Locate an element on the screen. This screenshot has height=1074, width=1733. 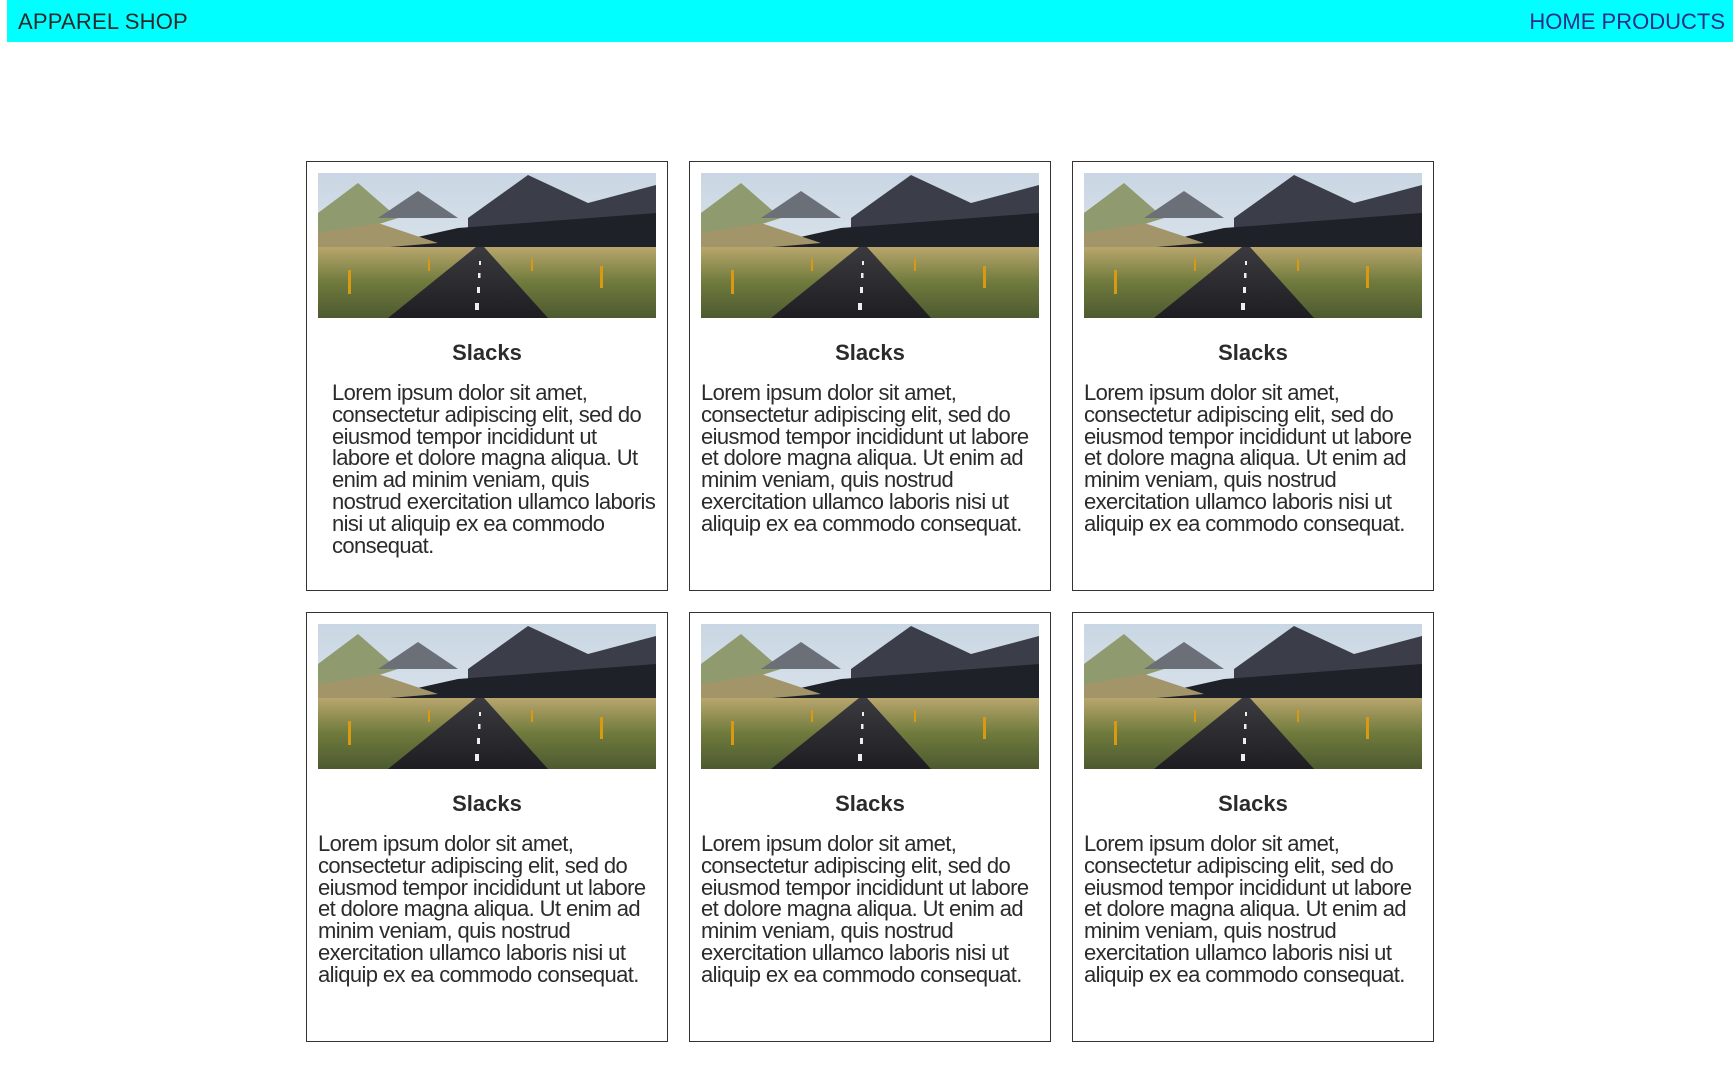
nav-products-link: PRODUCTS is located at coordinates (1663, 21).